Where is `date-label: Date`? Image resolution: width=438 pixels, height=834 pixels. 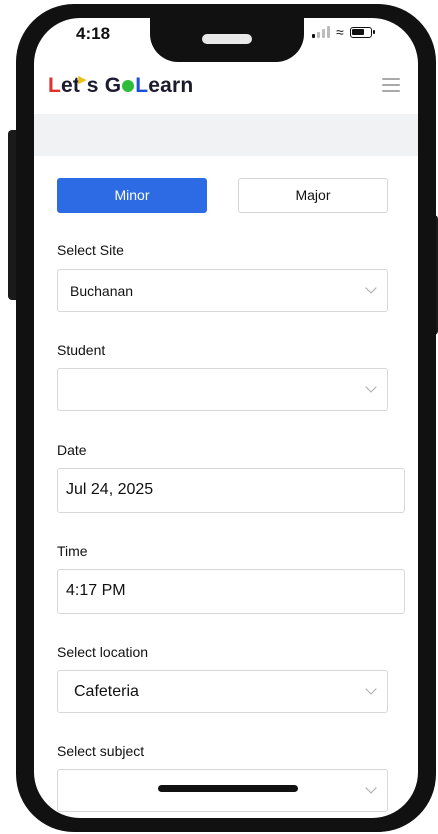
date-label: Date is located at coordinates (72, 450).